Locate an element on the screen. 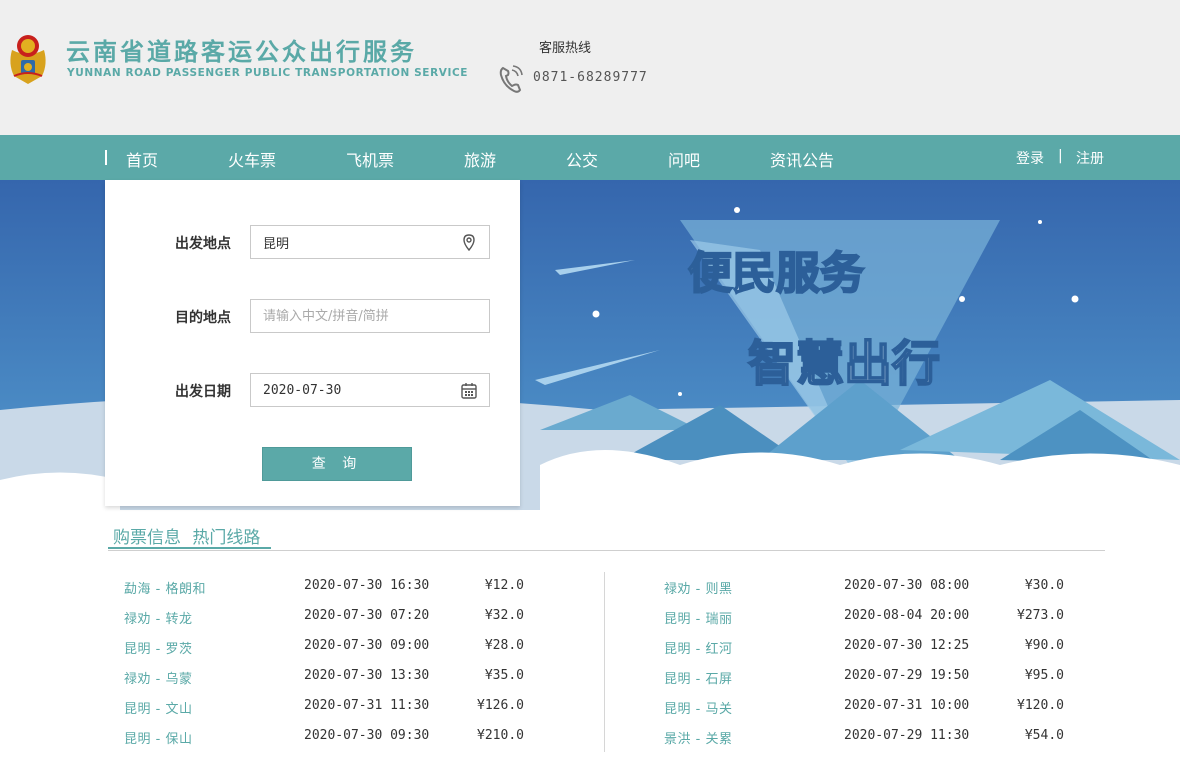 Image resolution: width=1180 pixels, height=758 pixels. route-price: ¥30.0 is located at coordinates (1044, 585).